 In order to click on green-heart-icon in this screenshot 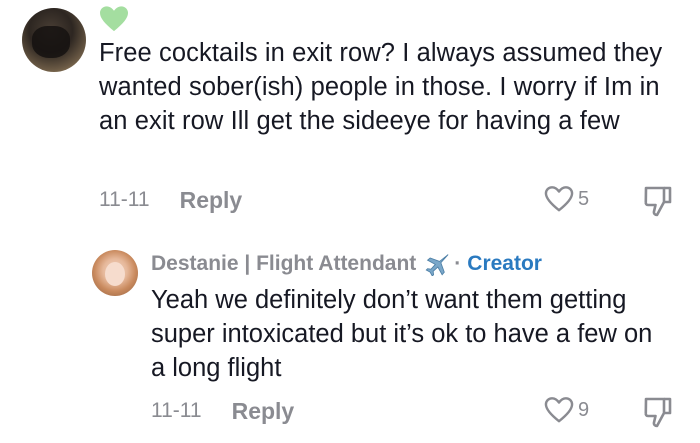, I will do `click(114, 19)`.